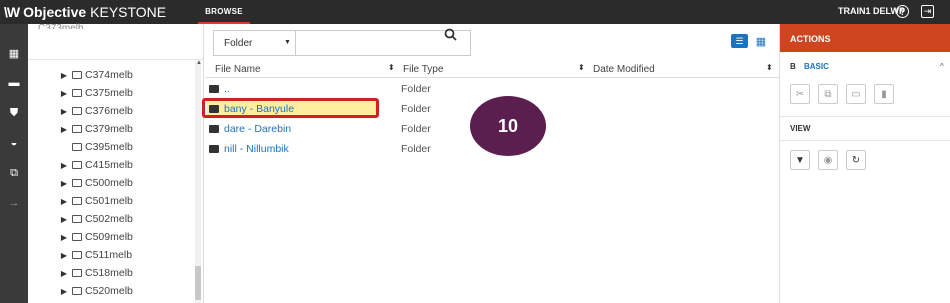  I want to click on help-icon: ?, so click(902, 11).